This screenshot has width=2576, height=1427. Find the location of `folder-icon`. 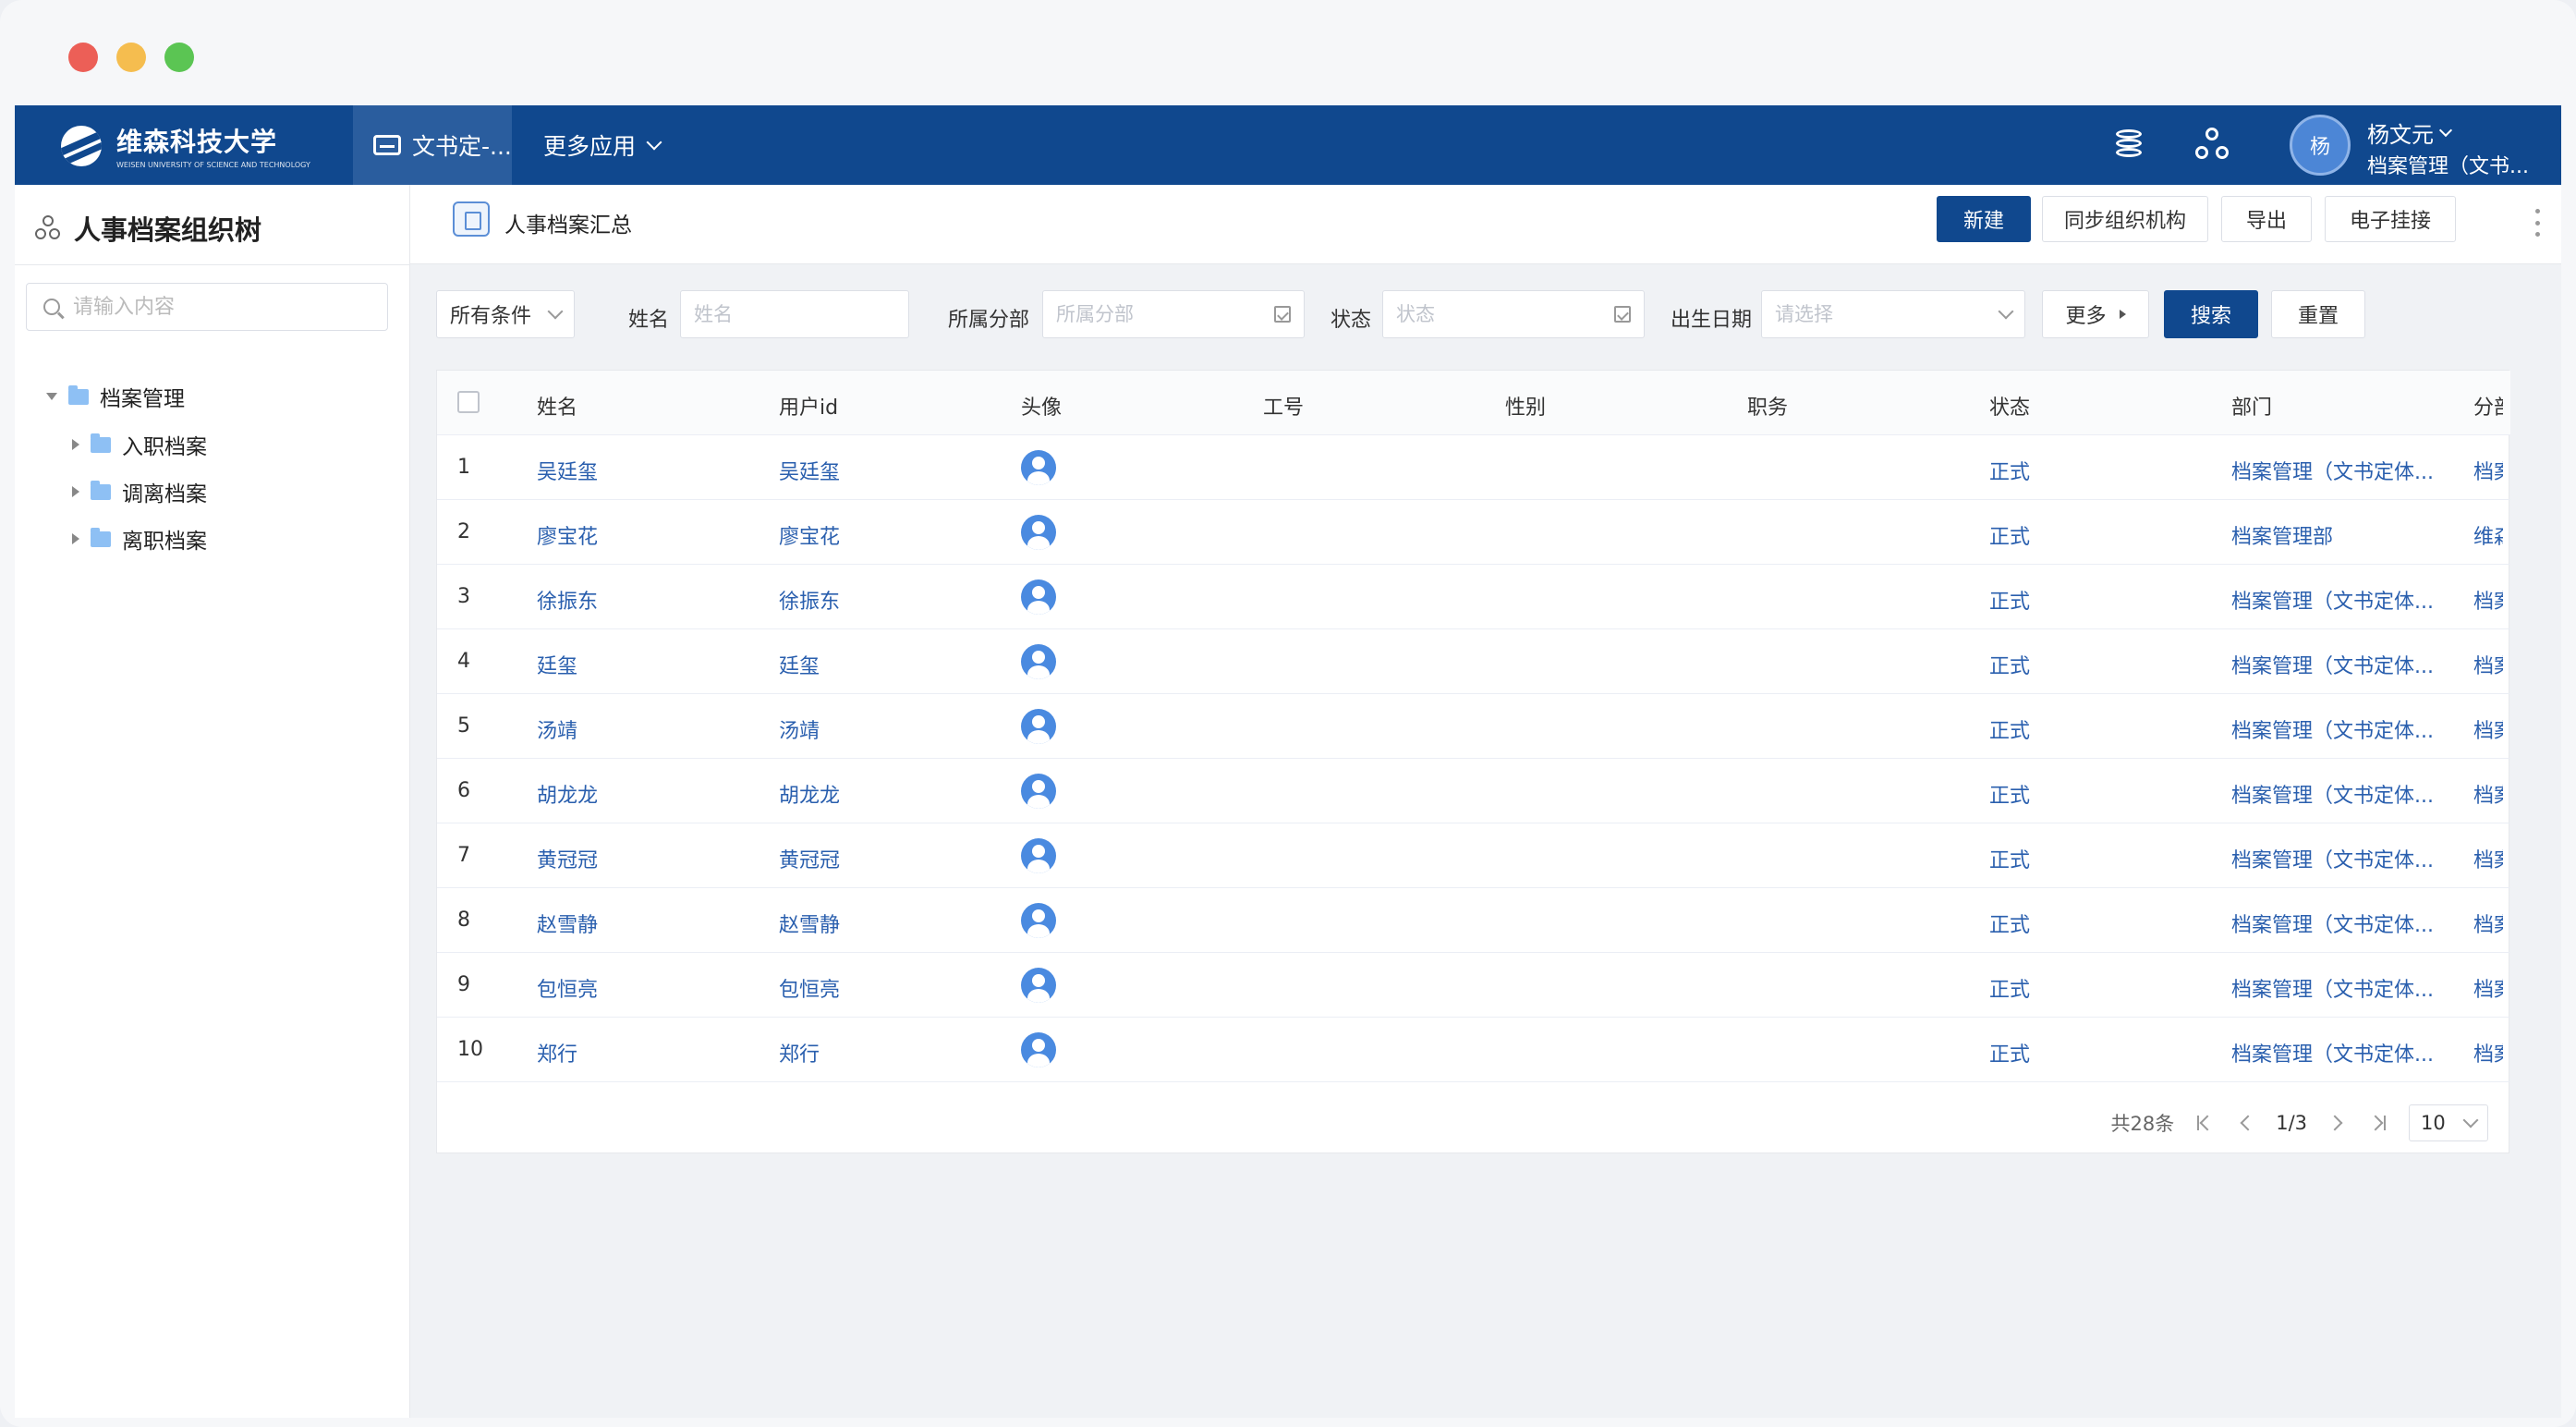

folder-icon is located at coordinates (101, 443).